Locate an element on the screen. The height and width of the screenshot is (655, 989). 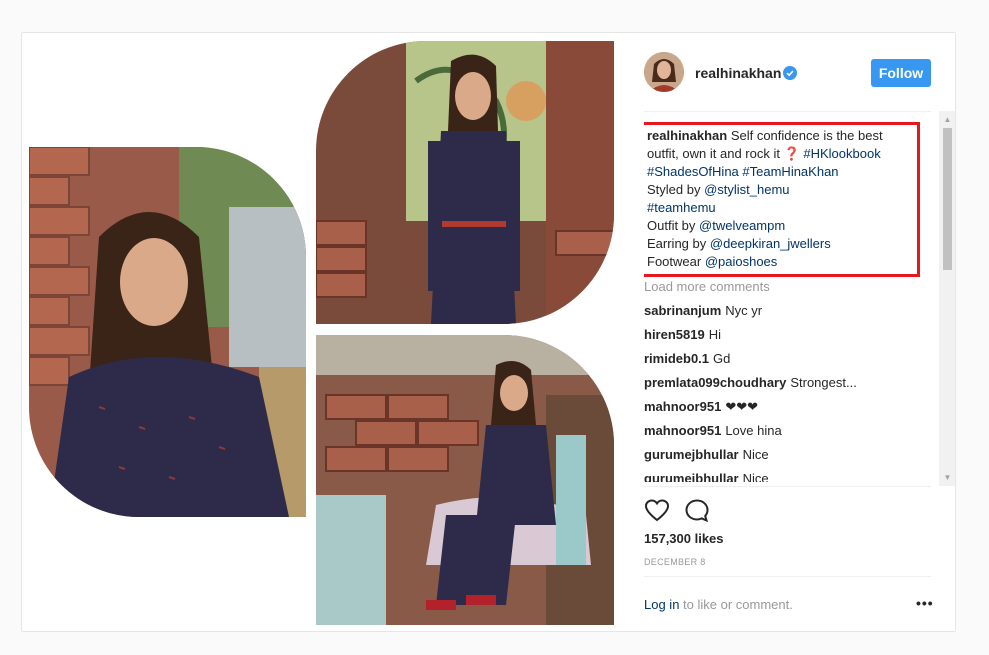
comment-item: hiren5819 Hi is located at coordinates (682, 334).